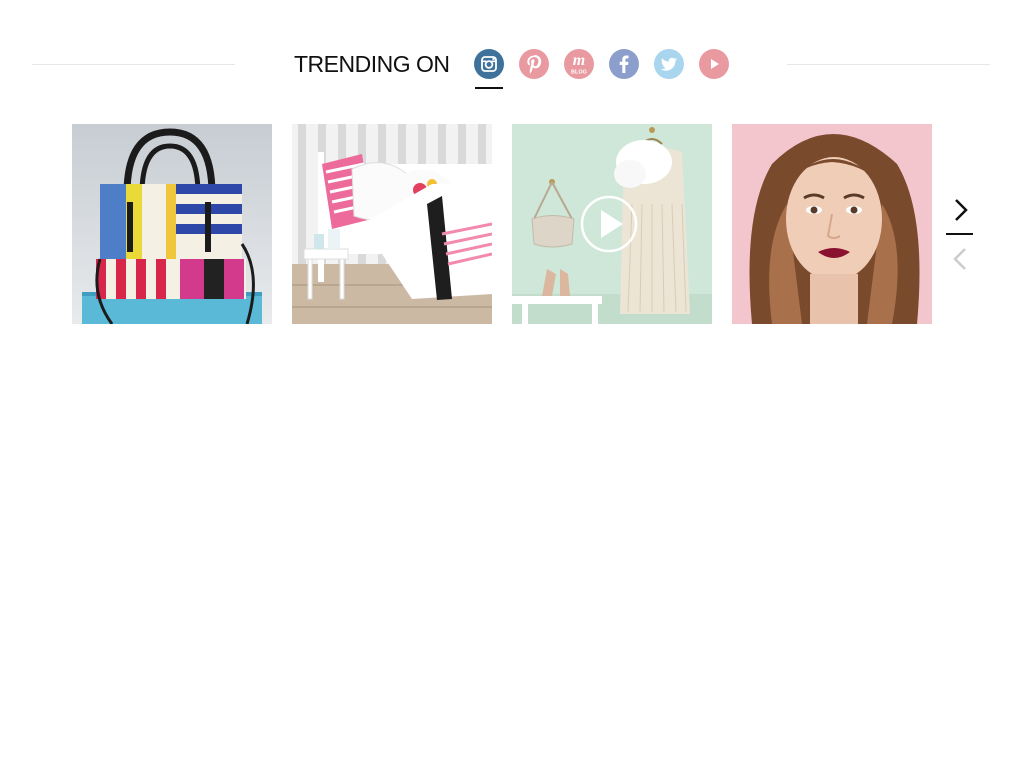 Image resolution: width=1022 pixels, height=776 pixels. I want to click on chevron-left-icon, so click(959, 259).